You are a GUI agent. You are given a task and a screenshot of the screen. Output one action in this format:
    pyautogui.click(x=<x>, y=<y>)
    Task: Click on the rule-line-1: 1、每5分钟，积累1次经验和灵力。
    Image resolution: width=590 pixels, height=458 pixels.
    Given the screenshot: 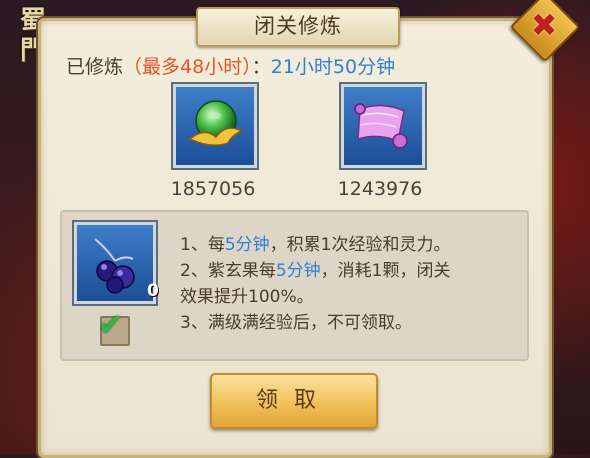 What is the action you would take?
    pyautogui.click(x=315, y=242)
    